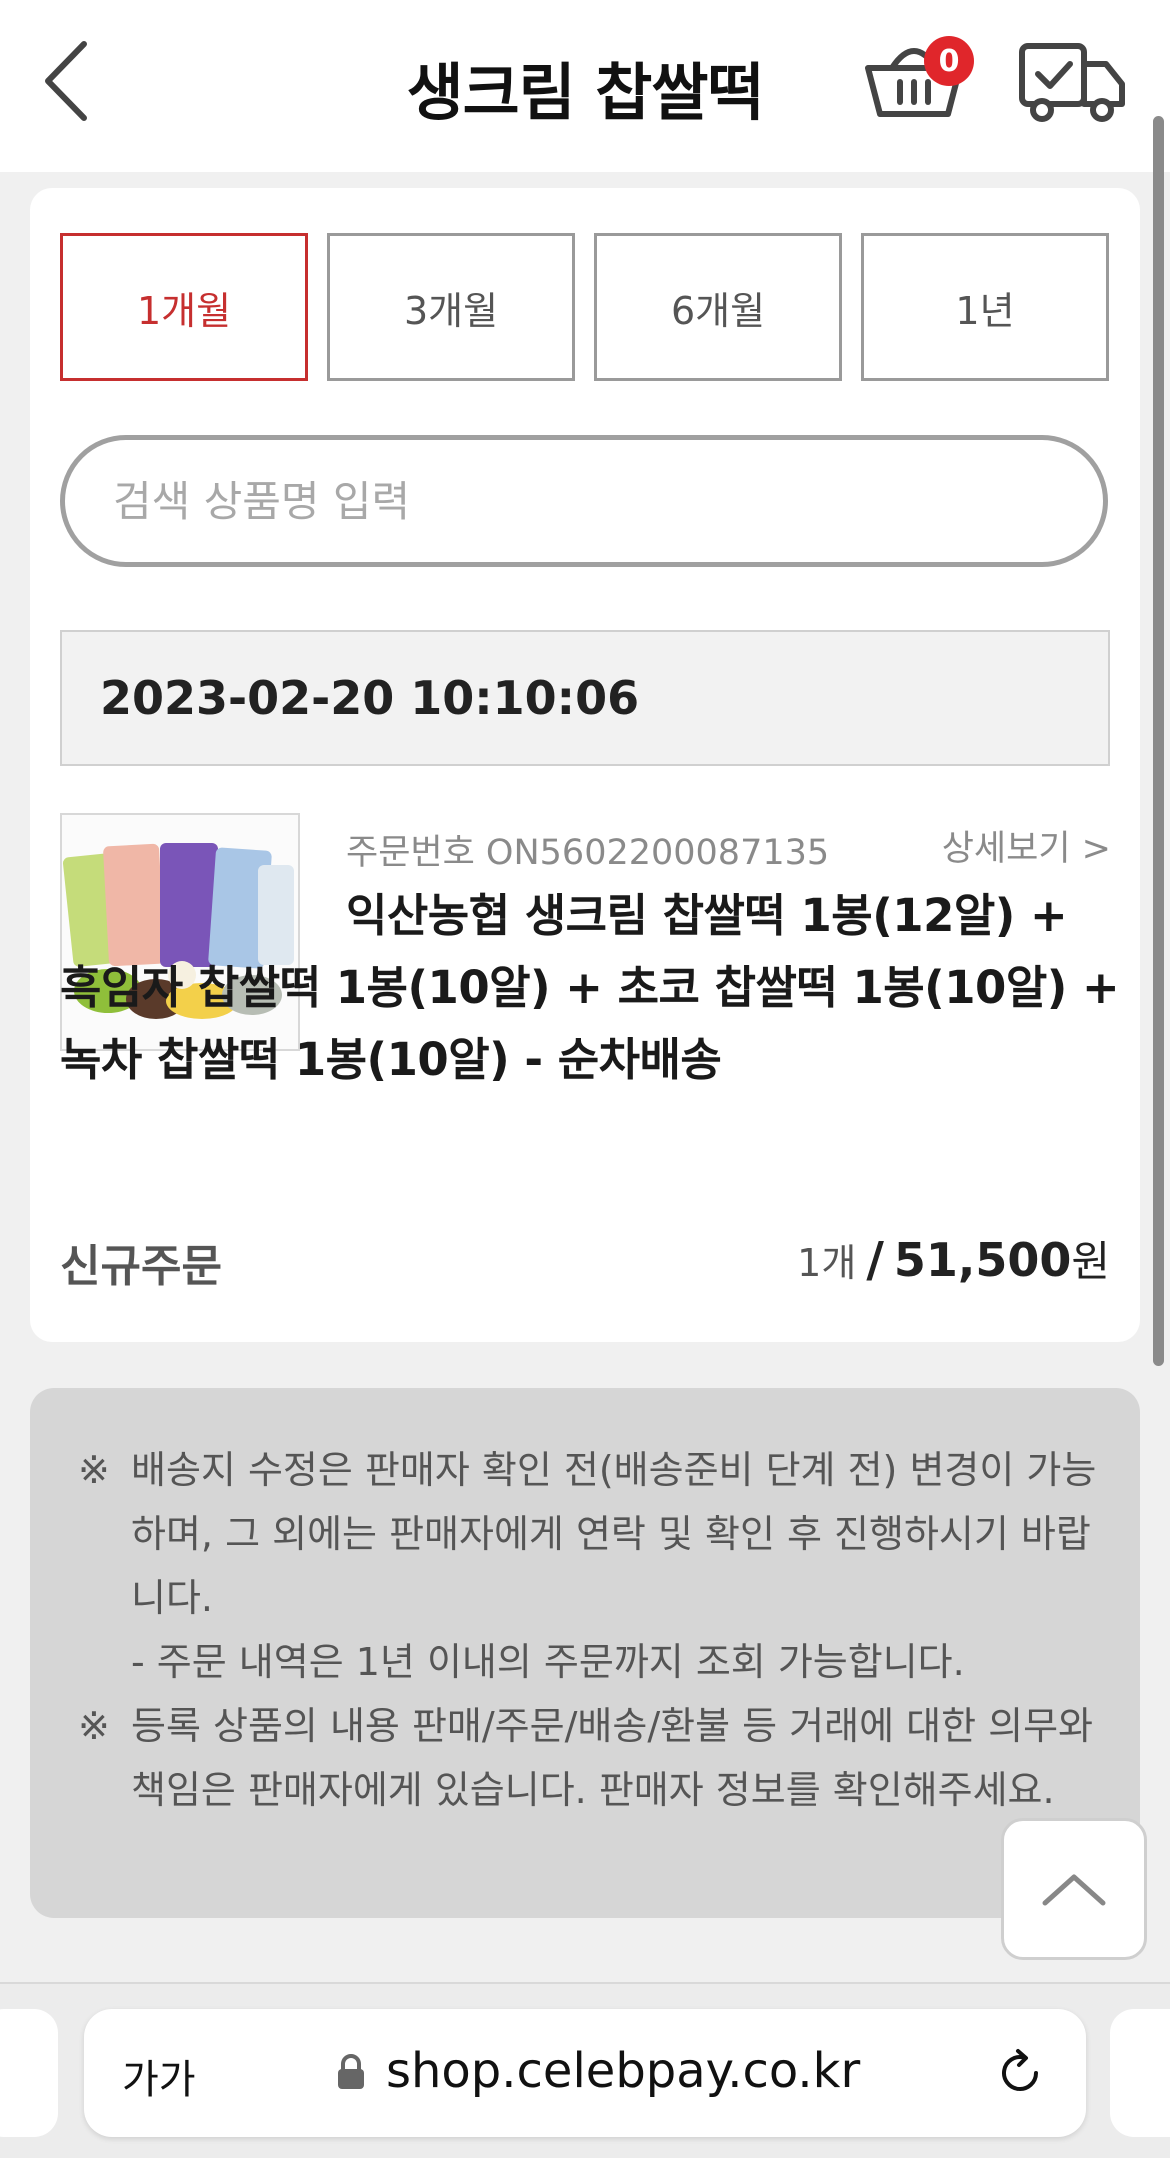  I want to click on cart-count-badge: 0, so click(949, 61).